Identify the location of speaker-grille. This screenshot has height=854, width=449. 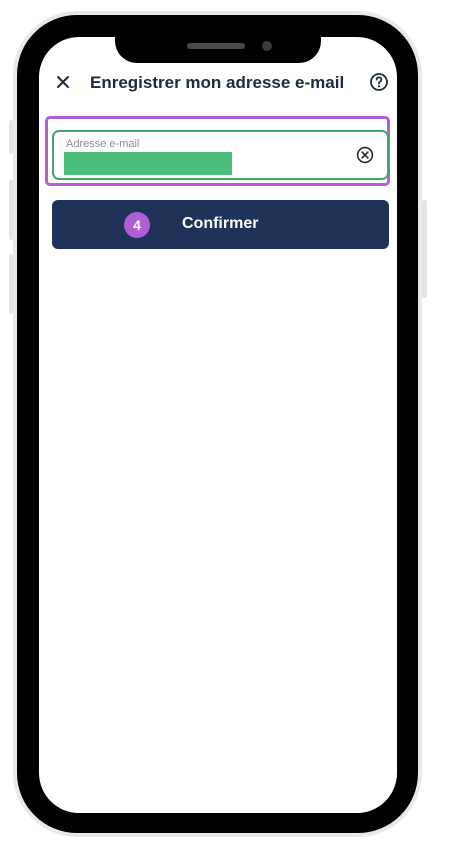
(216, 46).